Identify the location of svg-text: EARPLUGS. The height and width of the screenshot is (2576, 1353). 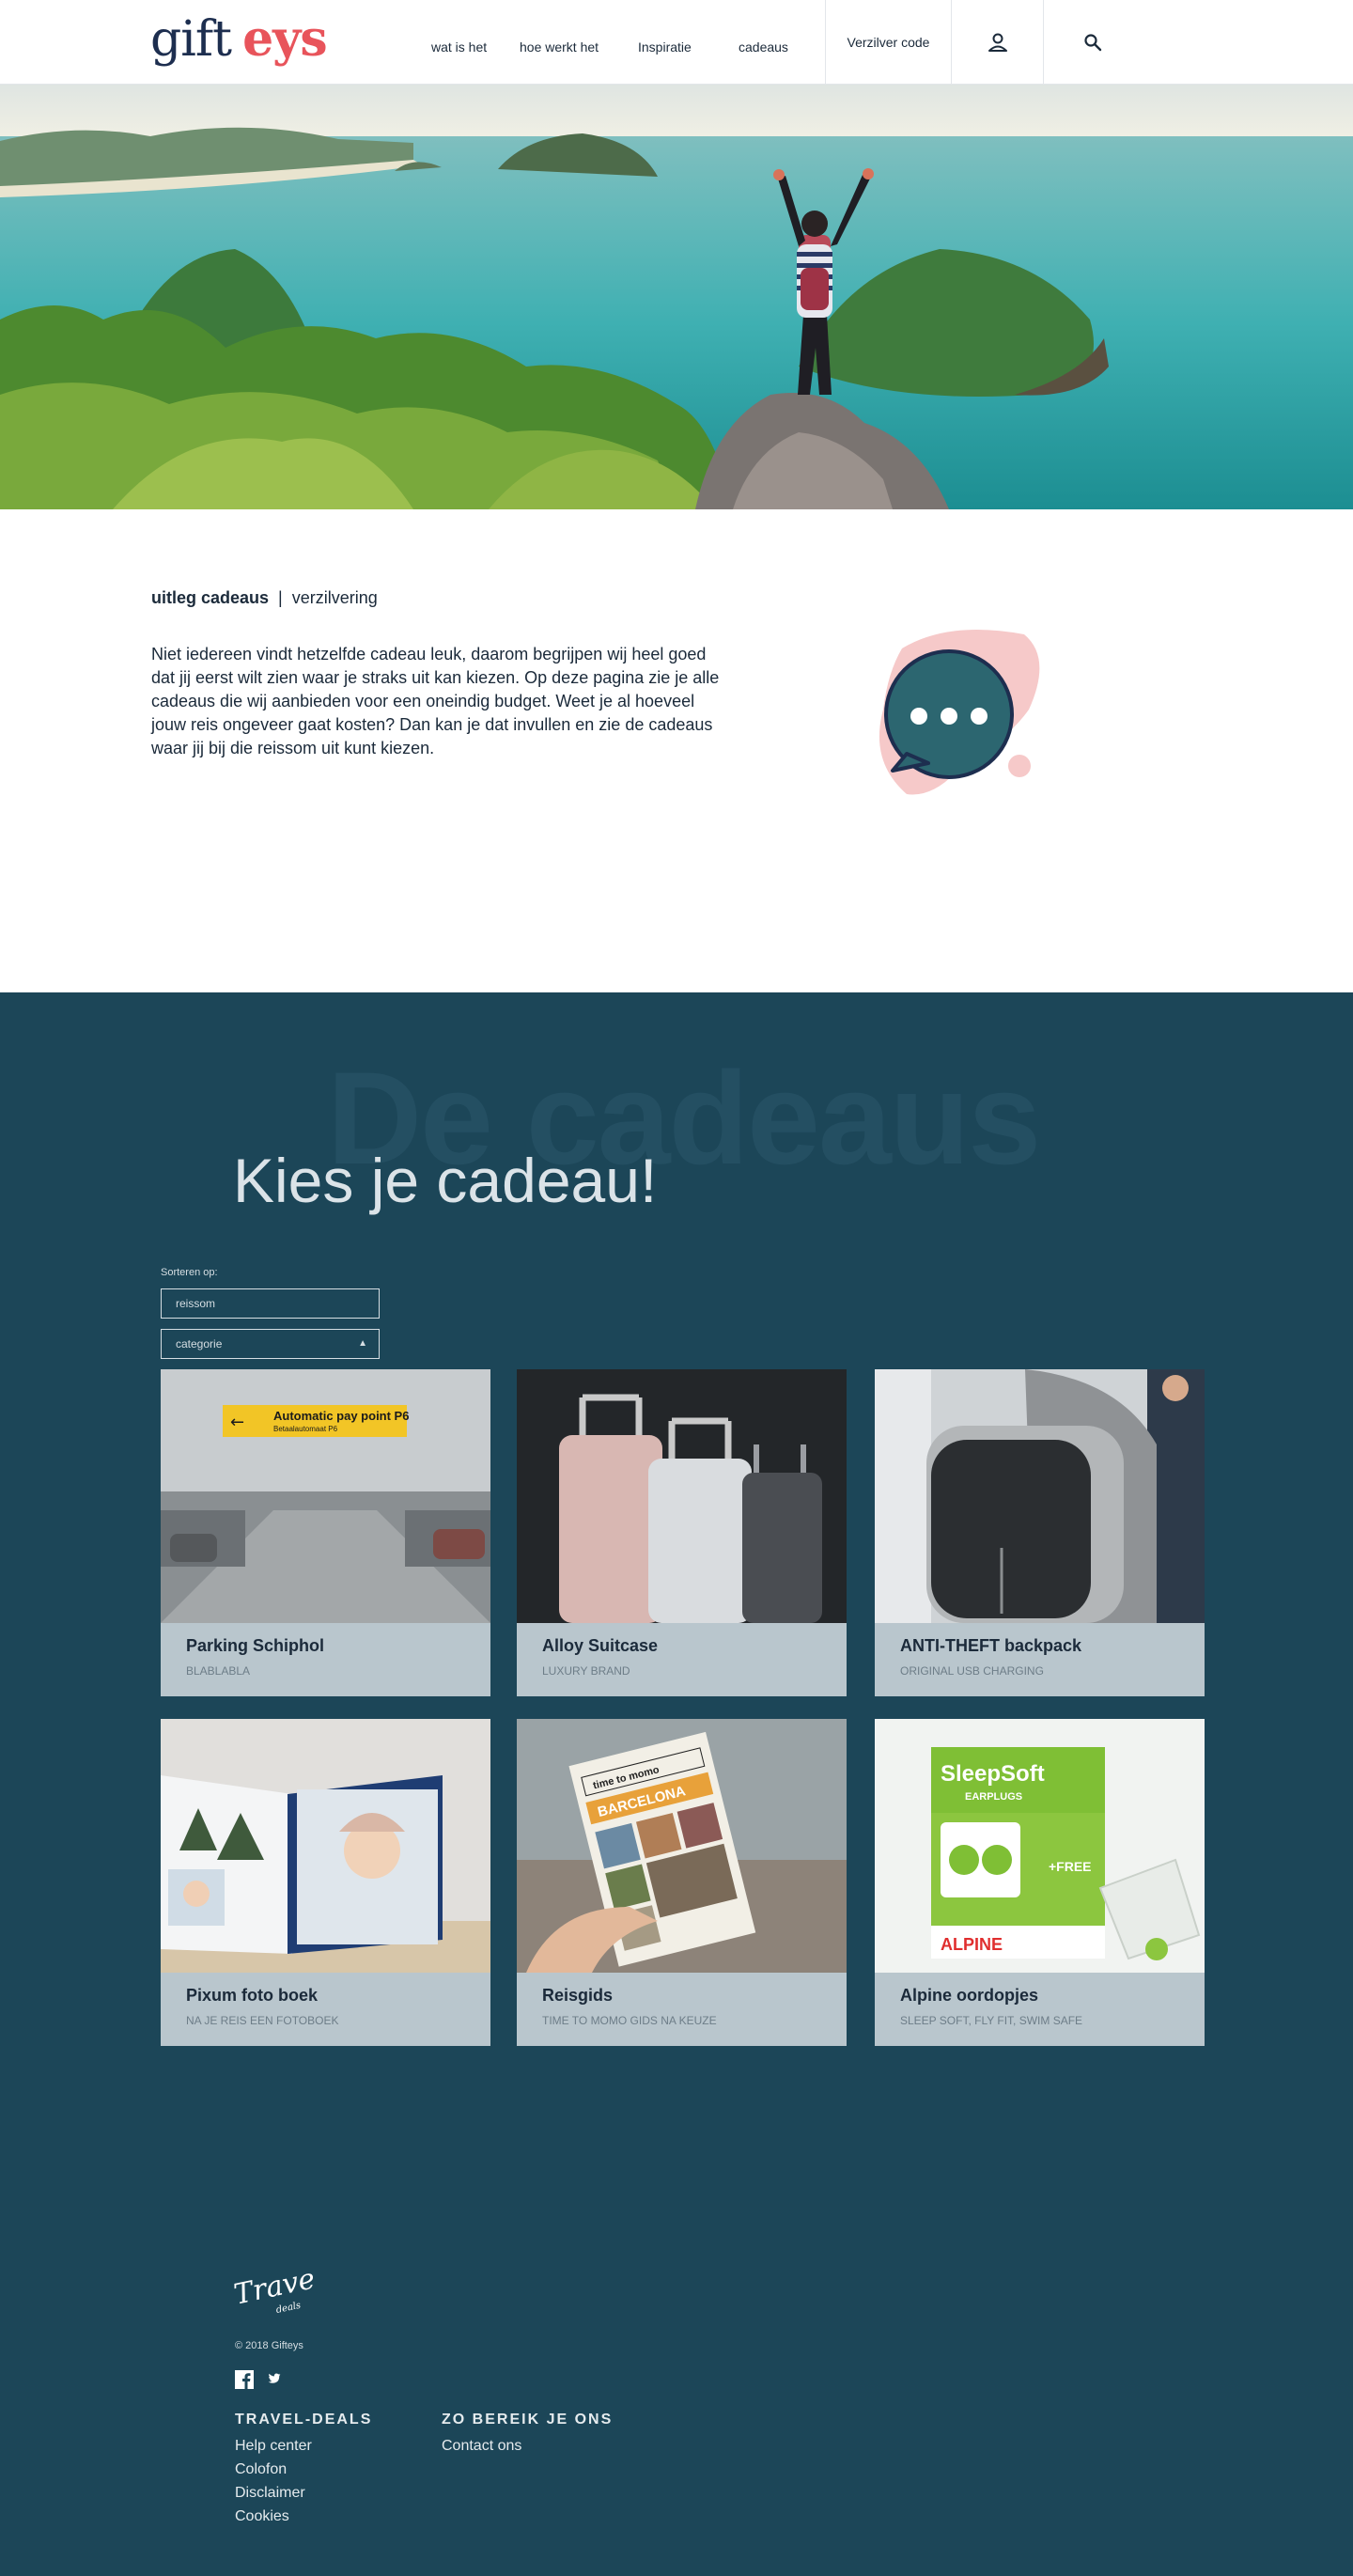
(993, 1797).